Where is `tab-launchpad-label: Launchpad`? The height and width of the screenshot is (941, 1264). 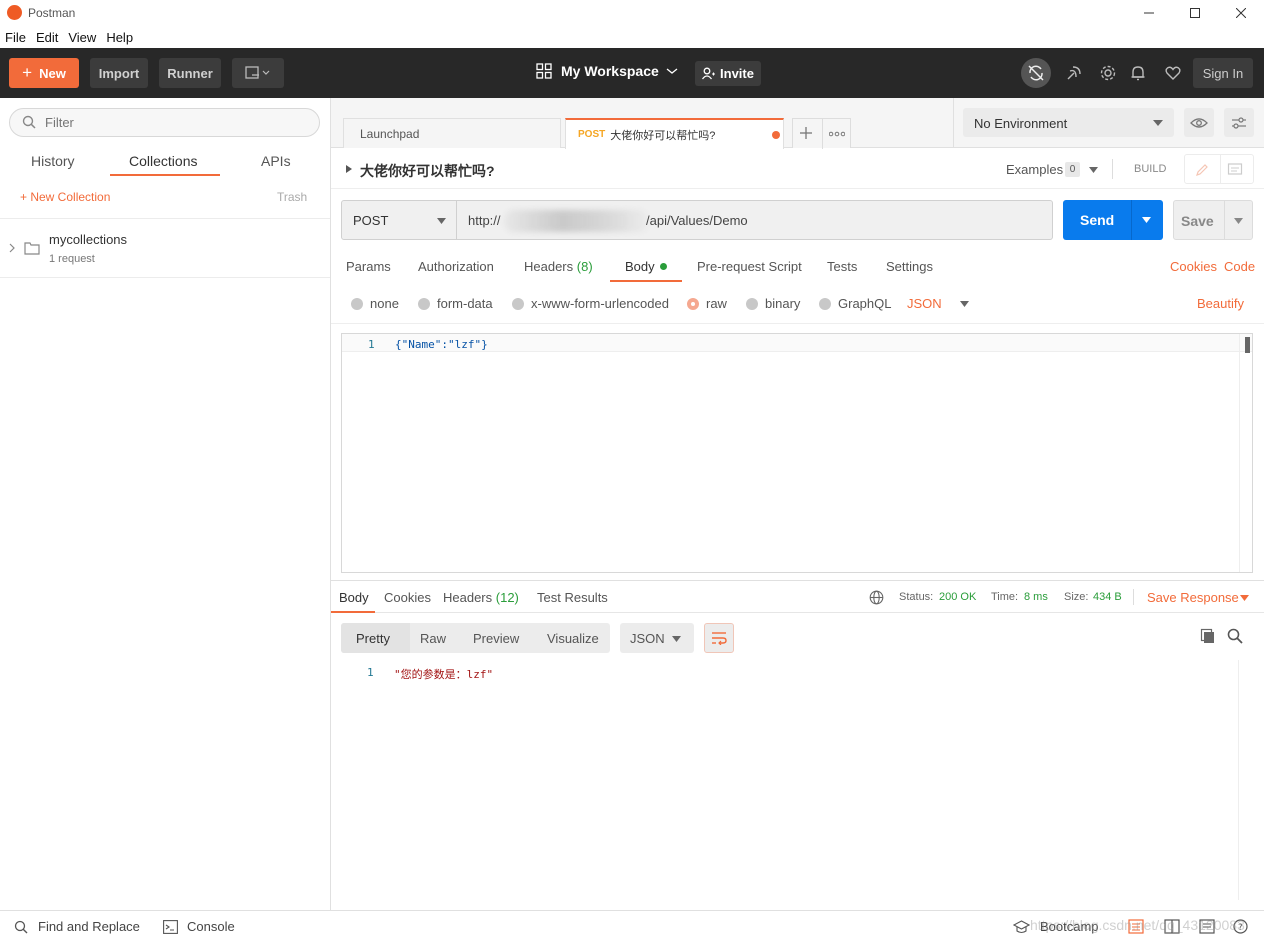
tab-launchpad-label: Launchpad is located at coordinates (390, 133).